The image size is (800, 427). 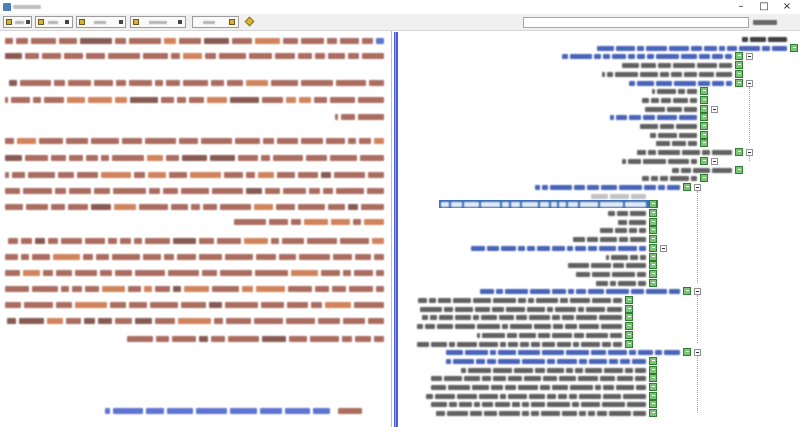 What do you see at coordinates (400, 7) in the screenshot?
I see `title-bar: – □ ×` at bounding box center [400, 7].